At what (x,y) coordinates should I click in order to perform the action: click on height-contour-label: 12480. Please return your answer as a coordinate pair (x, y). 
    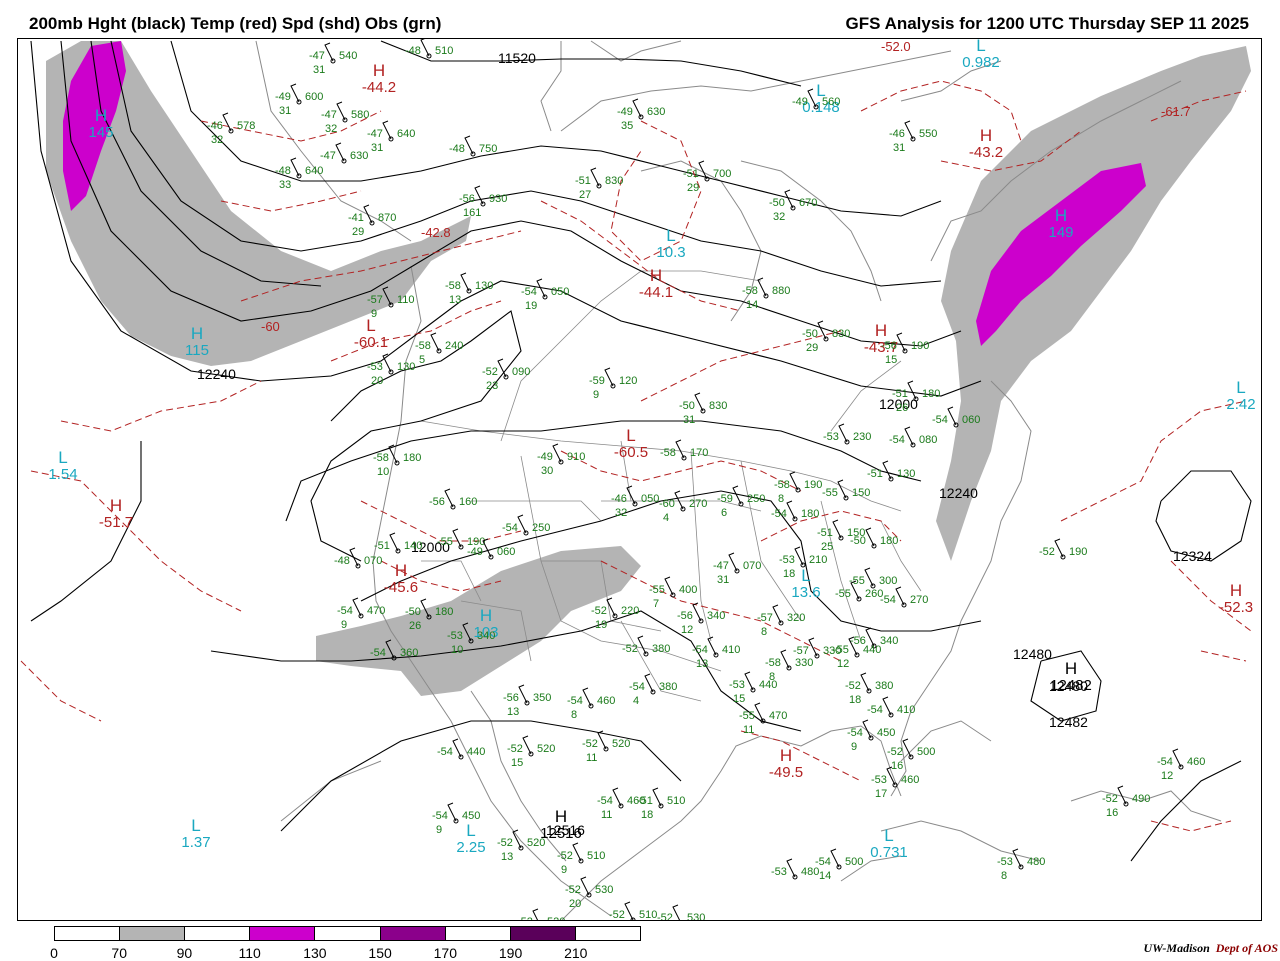
    Looking at the image, I should click on (1032, 654).